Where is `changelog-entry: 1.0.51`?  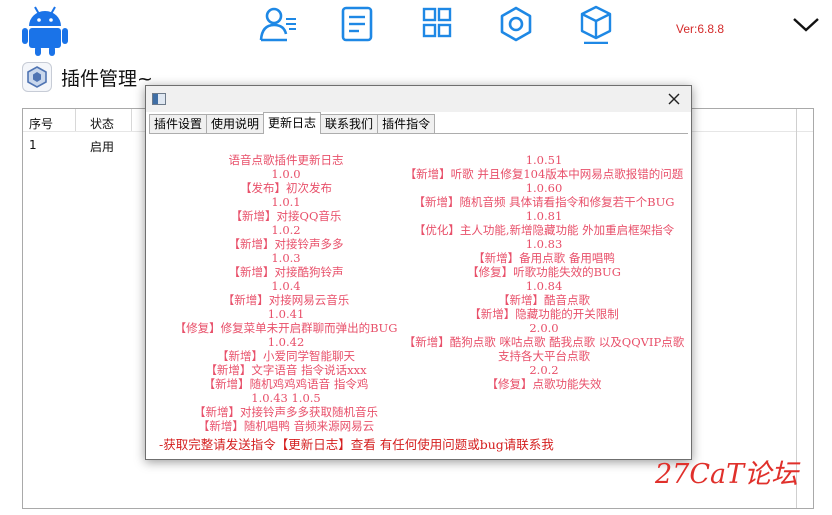 changelog-entry: 1.0.51 is located at coordinates (544, 160).